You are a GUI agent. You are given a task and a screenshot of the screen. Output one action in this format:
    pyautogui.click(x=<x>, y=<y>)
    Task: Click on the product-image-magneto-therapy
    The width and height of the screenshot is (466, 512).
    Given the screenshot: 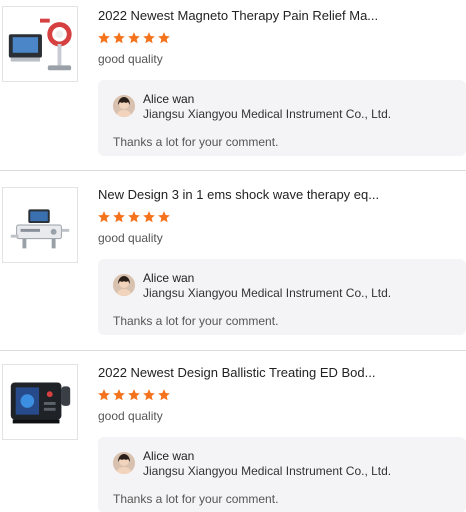 What is the action you would take?
    pyautogui.click(x=40, y=44)
    